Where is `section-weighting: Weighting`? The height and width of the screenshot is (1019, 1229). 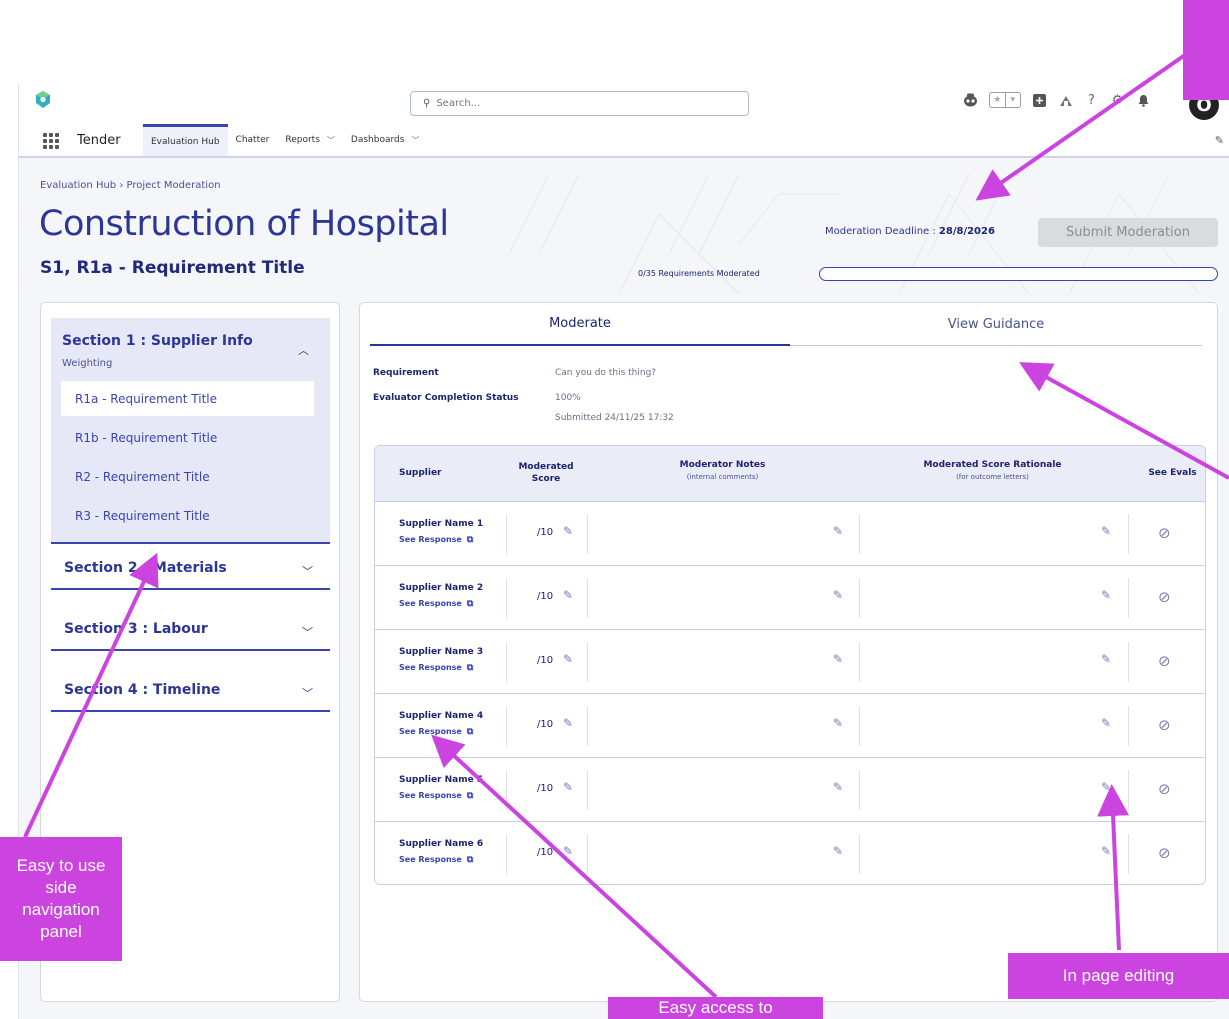 section-weighting: Weighting is located at coordinates (87, 363).